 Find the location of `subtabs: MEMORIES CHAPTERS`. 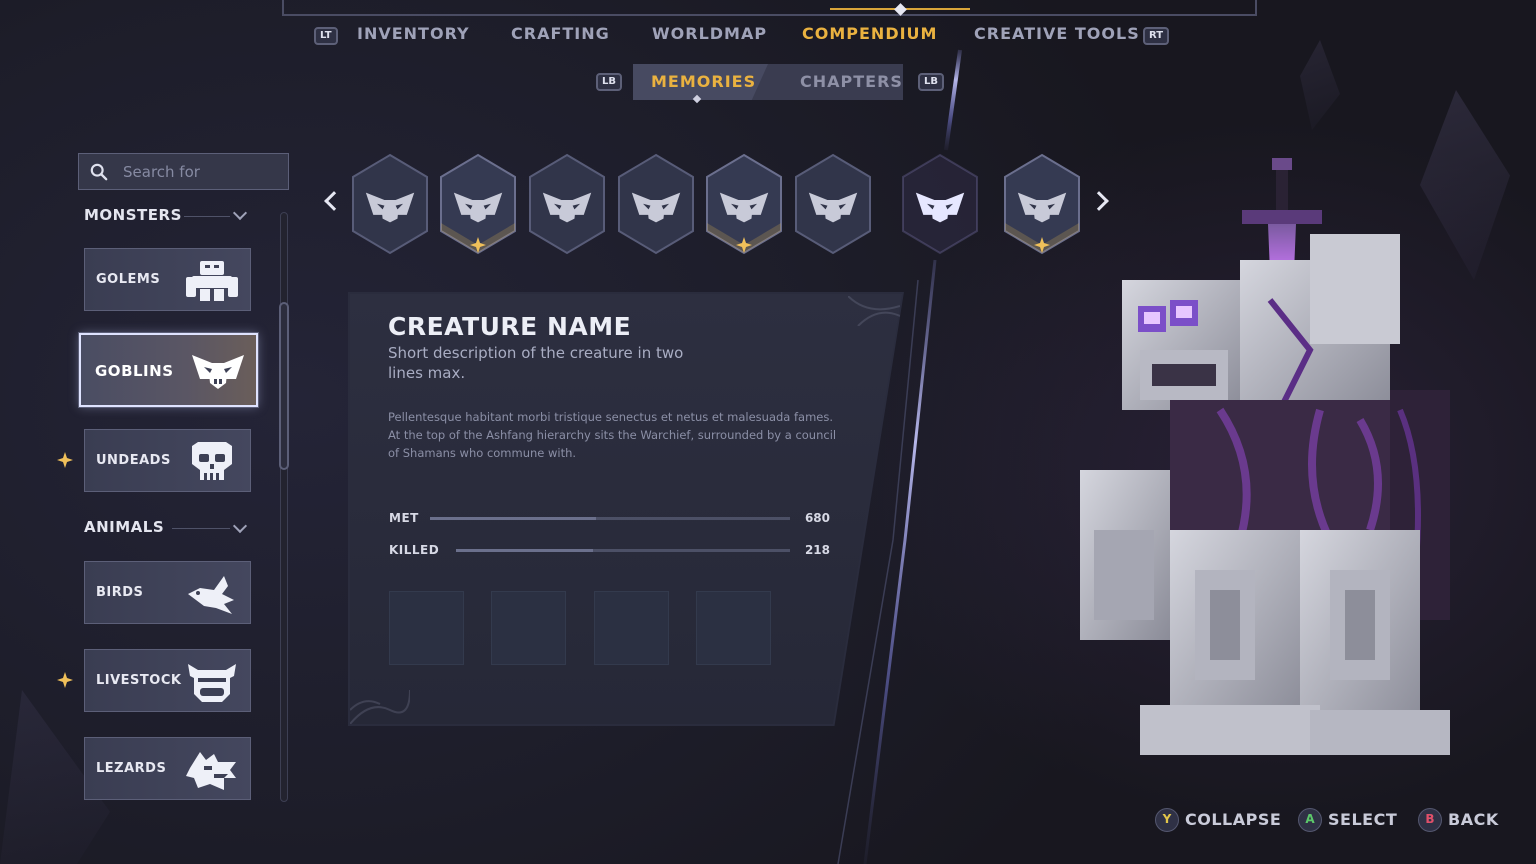

subtabs: MEMORIES CHAPTERS is located at coordinates (768, 82).